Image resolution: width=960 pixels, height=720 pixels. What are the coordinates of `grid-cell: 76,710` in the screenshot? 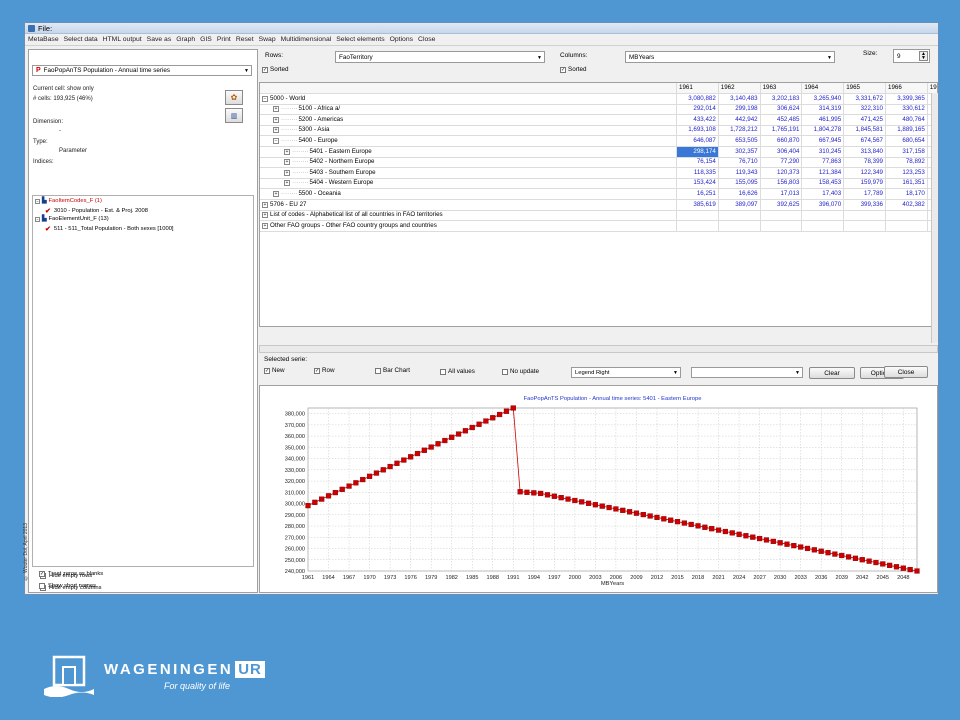 It's located at (739, 163).